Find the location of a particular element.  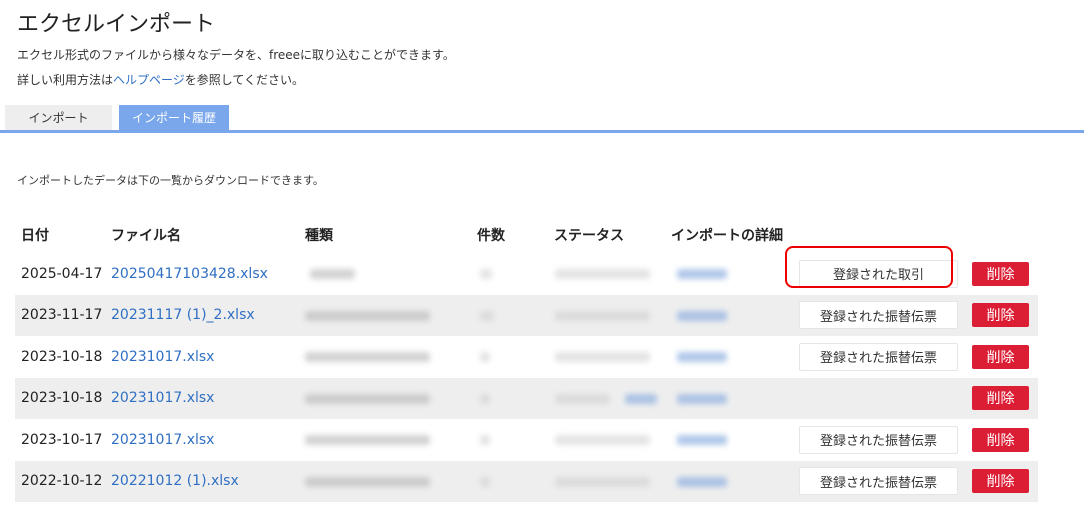

table-row: 2023-10-18 20231017.xlsx 削除 is located at coordinates (526, 398).